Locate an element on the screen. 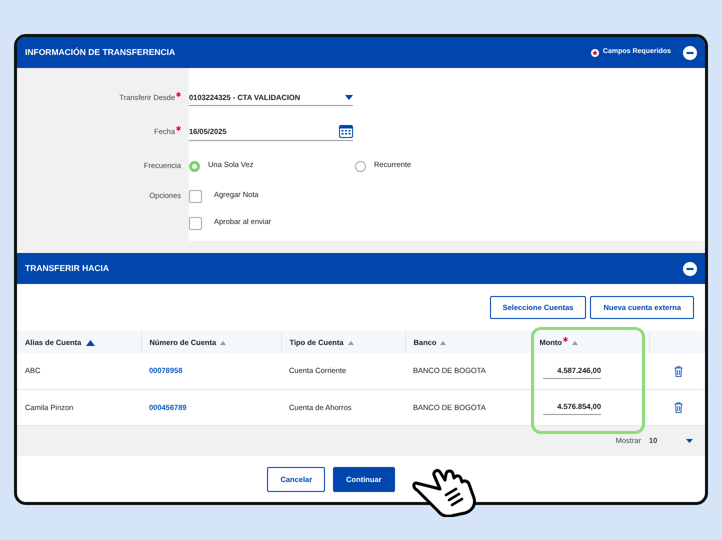 This screenshot has height=540, width=722. sort-icon is located at coordinates (91, 343).